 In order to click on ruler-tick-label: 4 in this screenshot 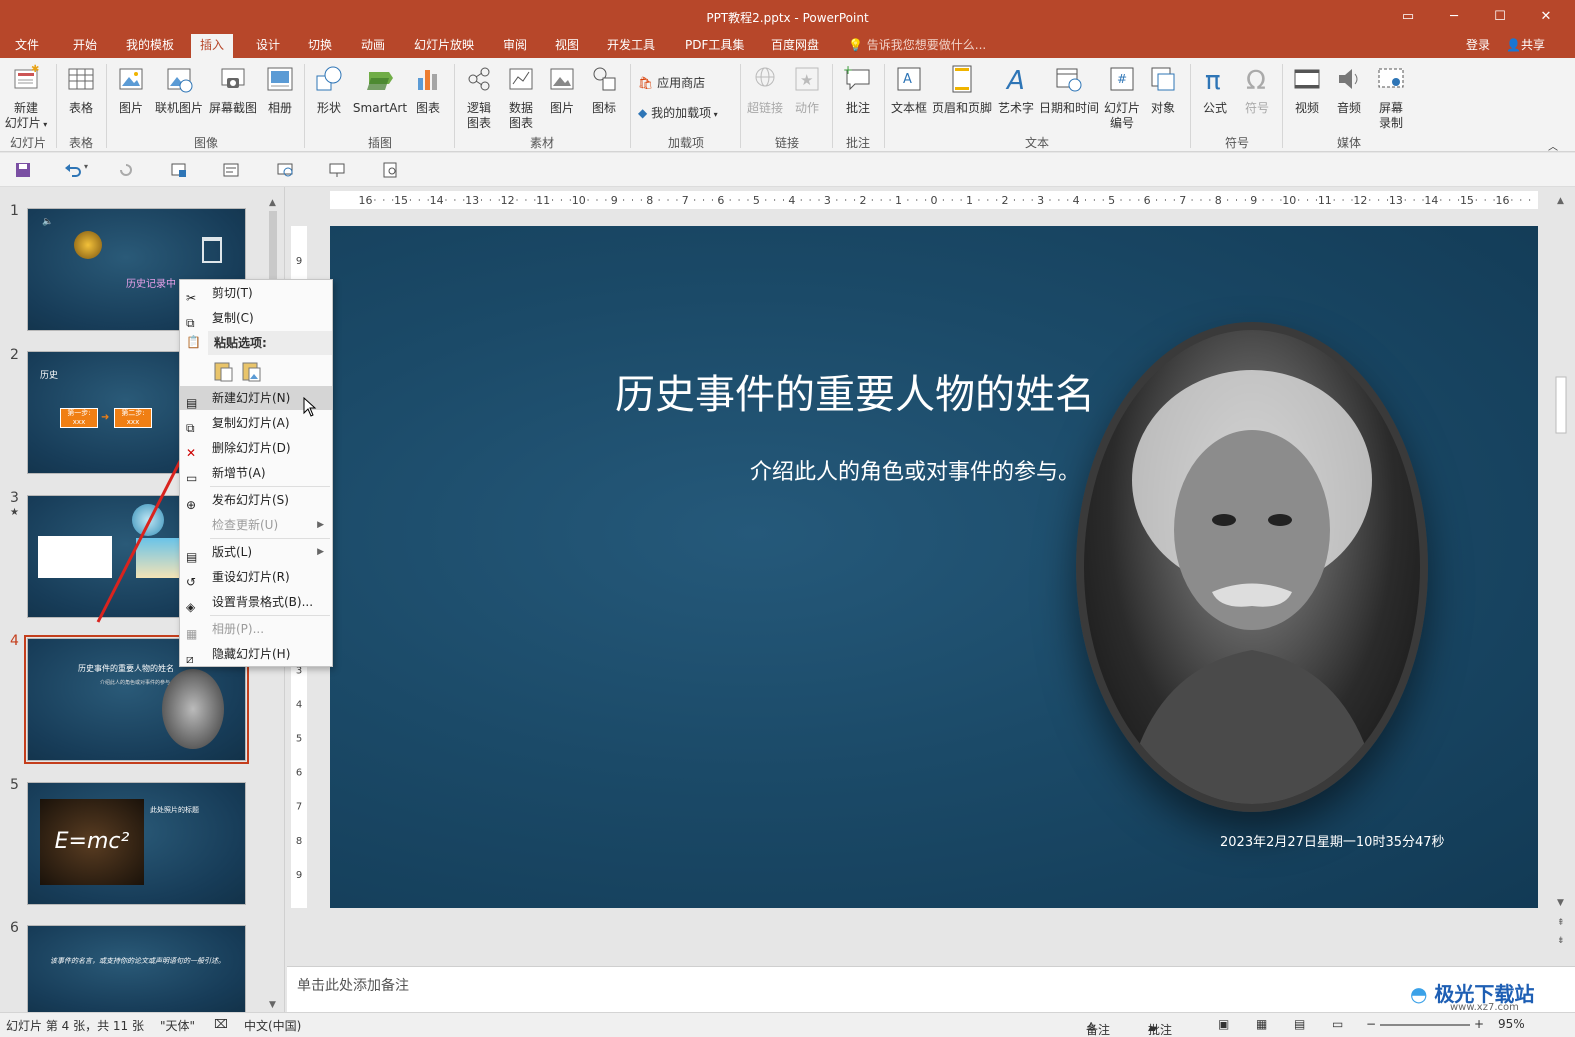, I will do `click(1076, 200)`.